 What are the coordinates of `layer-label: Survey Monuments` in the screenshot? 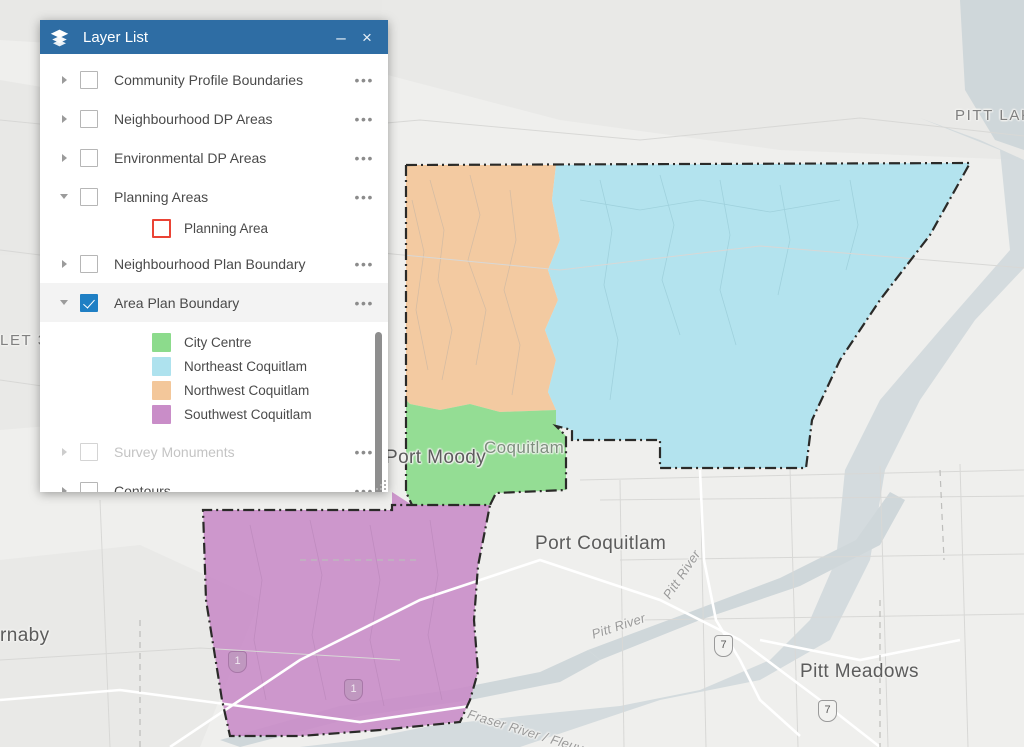 It's located at (174, 451).